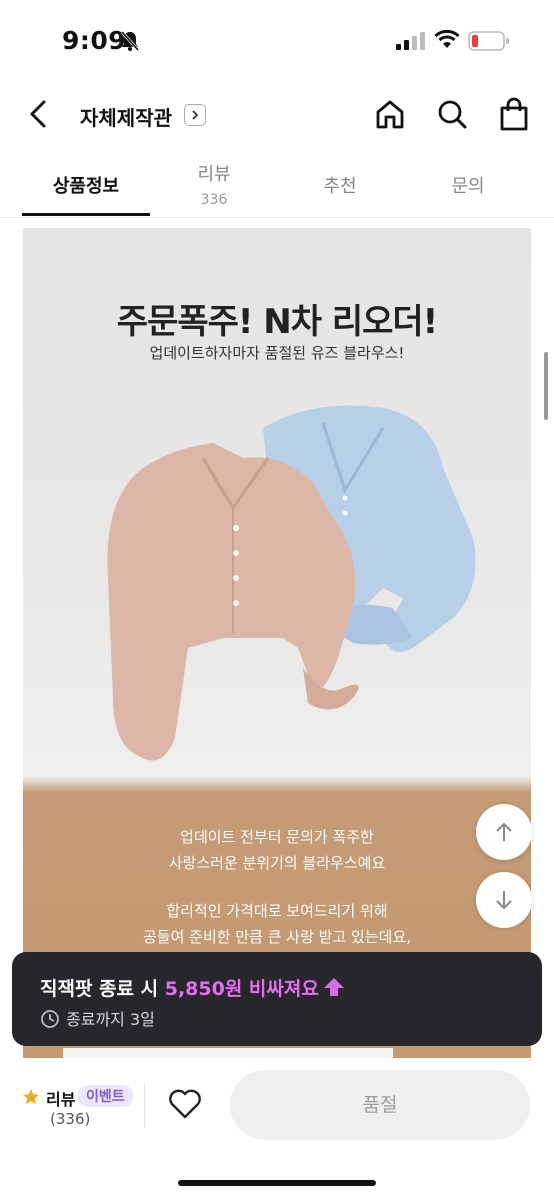 The image size is (554, 1200). What do you see at coordinates (277, 40) in the screenshot?
I see `status-bar: 9:09` at bounding box center [277, 40].